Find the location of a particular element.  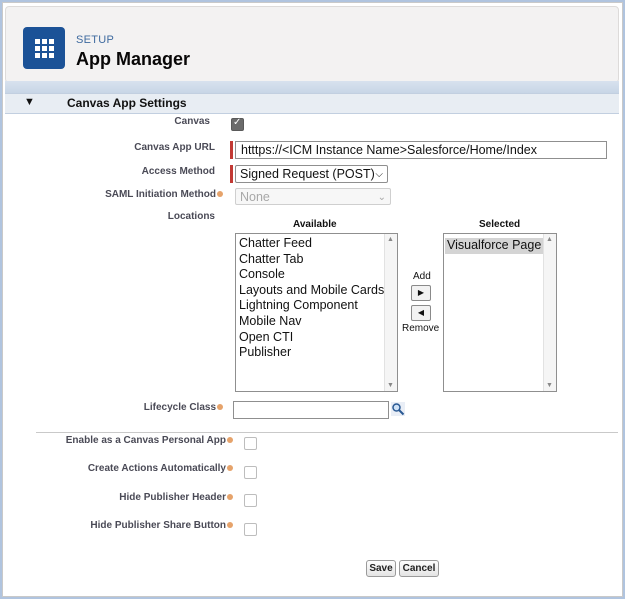

saml-value: None is located at coordinates (255, 197).